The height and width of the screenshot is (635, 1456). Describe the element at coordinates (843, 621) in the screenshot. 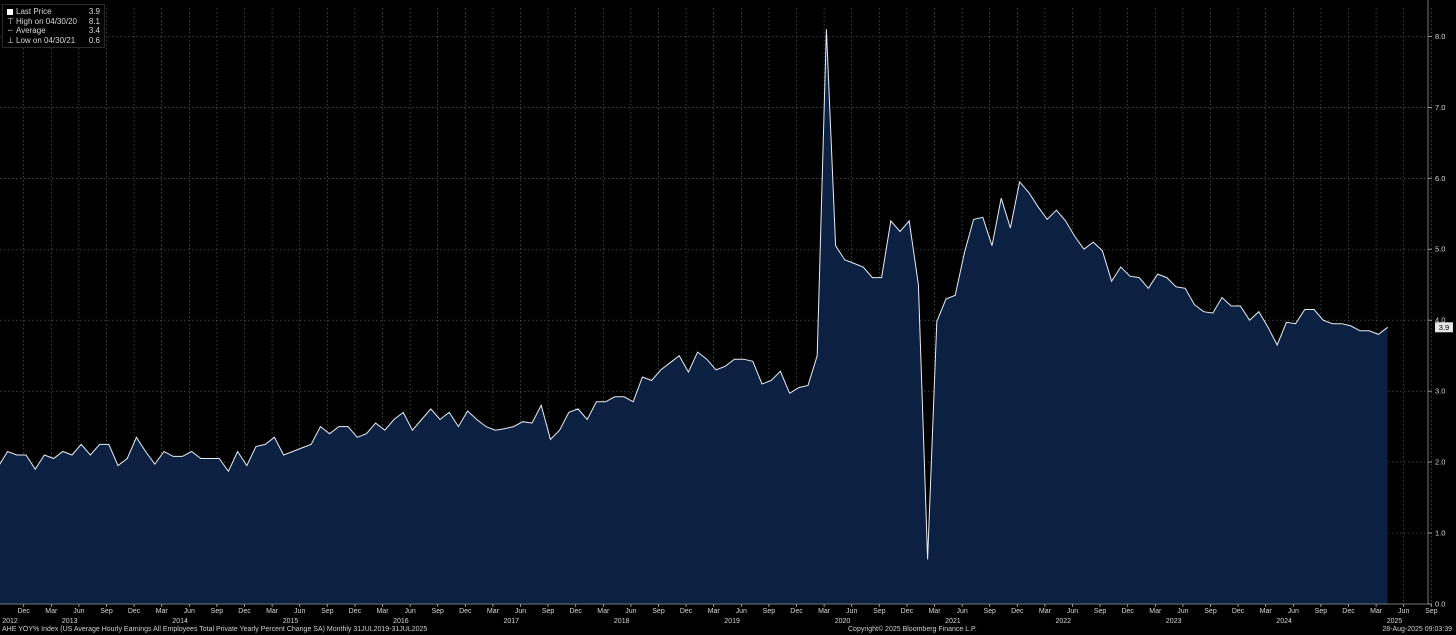

I see `x-year-label: 2020` at that location.